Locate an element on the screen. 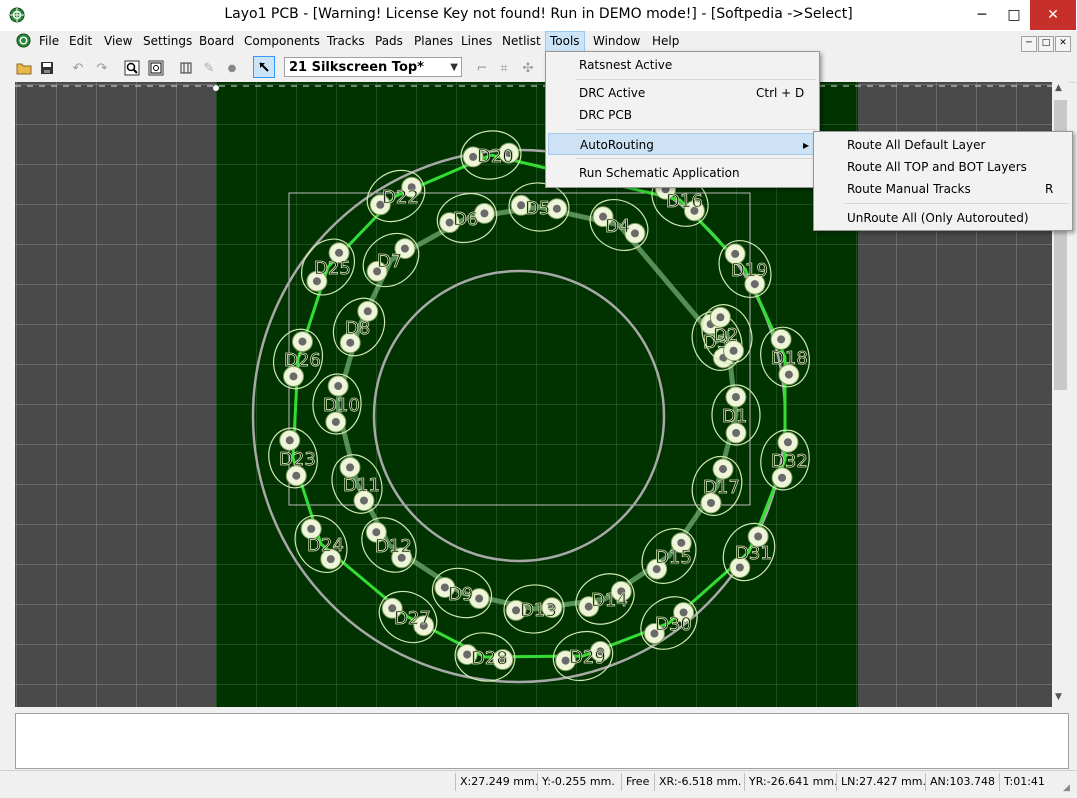  menu-item-drc-pcb: DRC PCB is located at coordinates (681, 115).